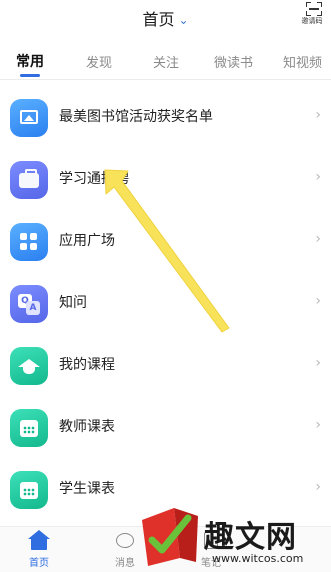 This screenshot has height=572, width=331. Describe the element at coordinates (183, 20) in the screenshot. I see `chevron-down-icon: ⌄` at that location.